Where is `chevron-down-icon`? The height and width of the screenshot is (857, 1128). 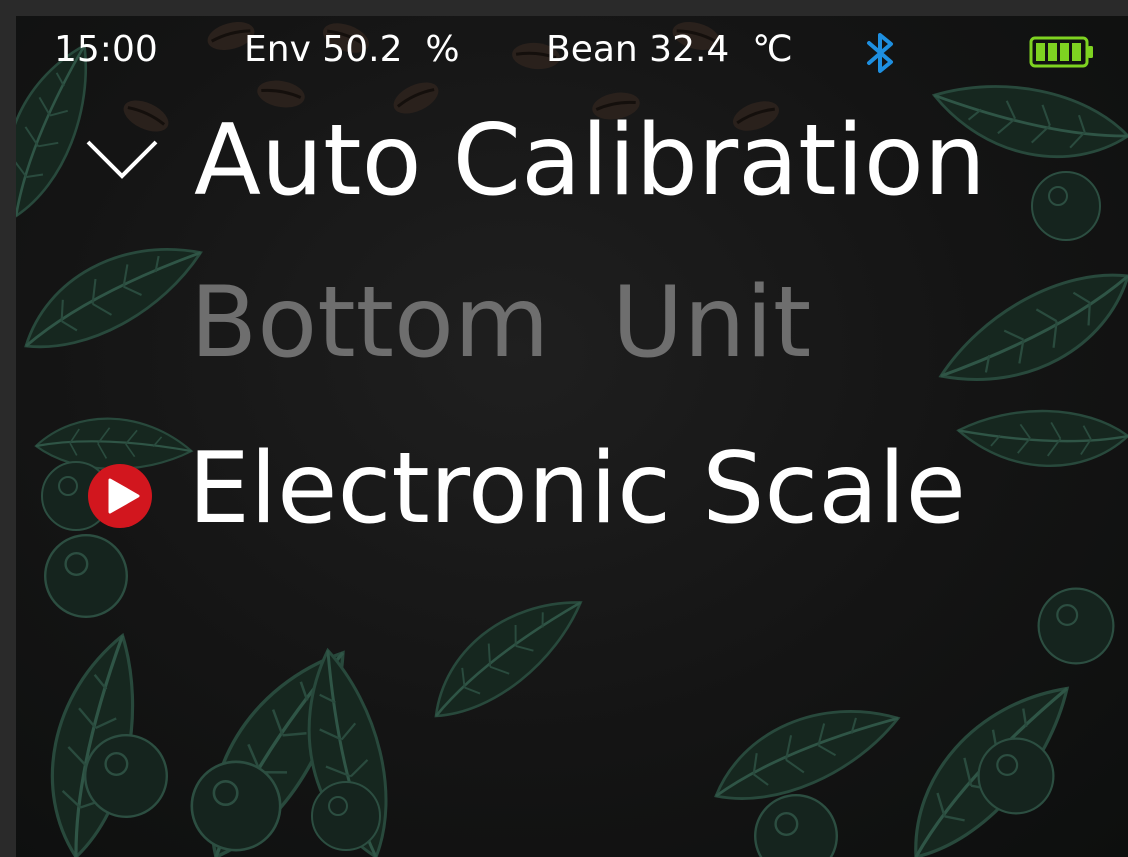 chevron-down-icon is located at coordinates (122, 159).